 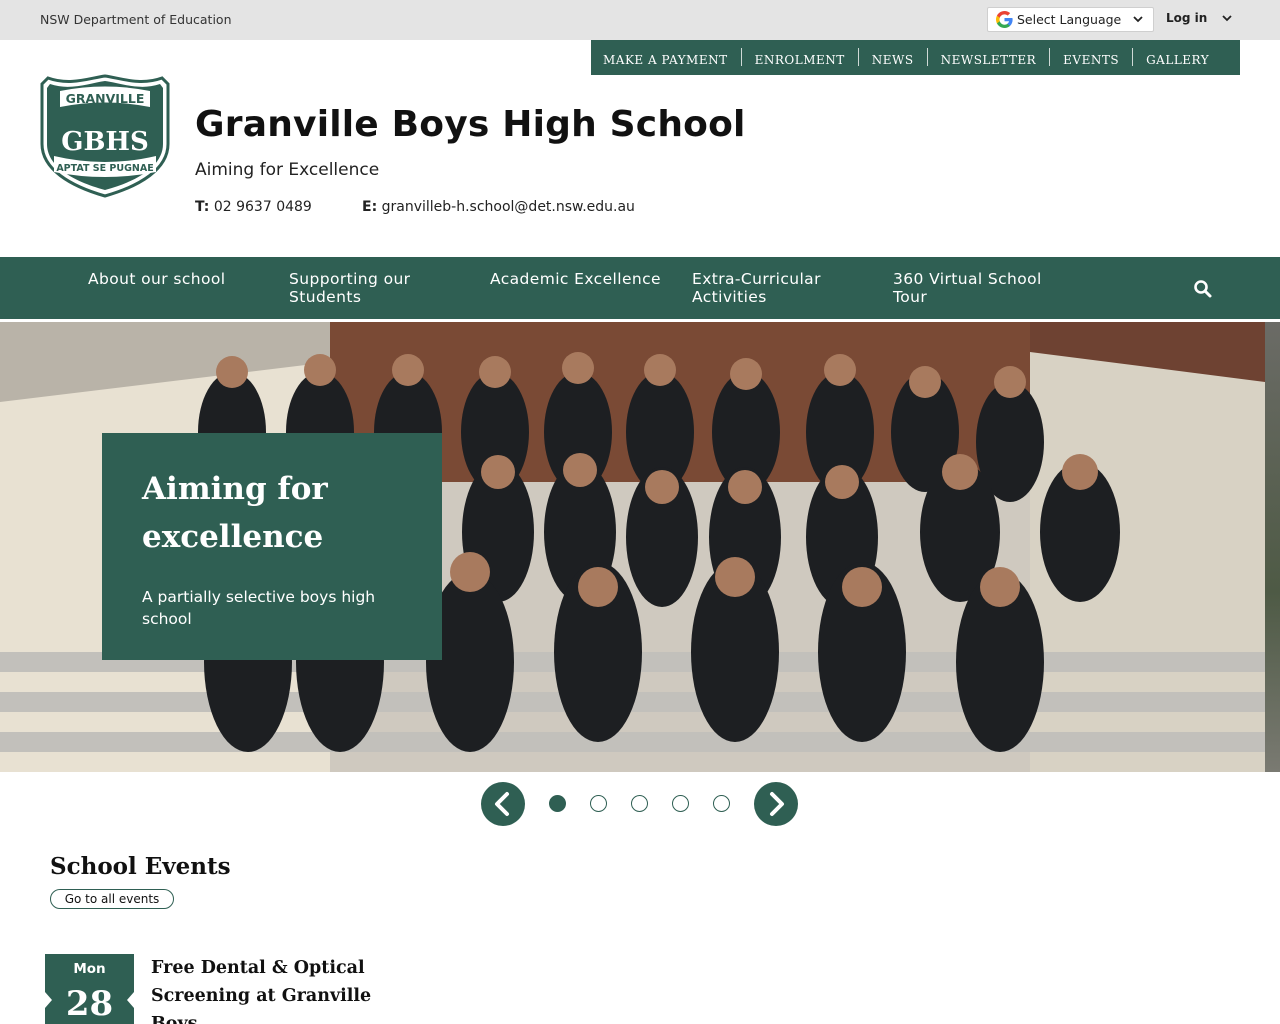 I want to click on event-date-badge: Mon 28, so click(x=89, y=989).